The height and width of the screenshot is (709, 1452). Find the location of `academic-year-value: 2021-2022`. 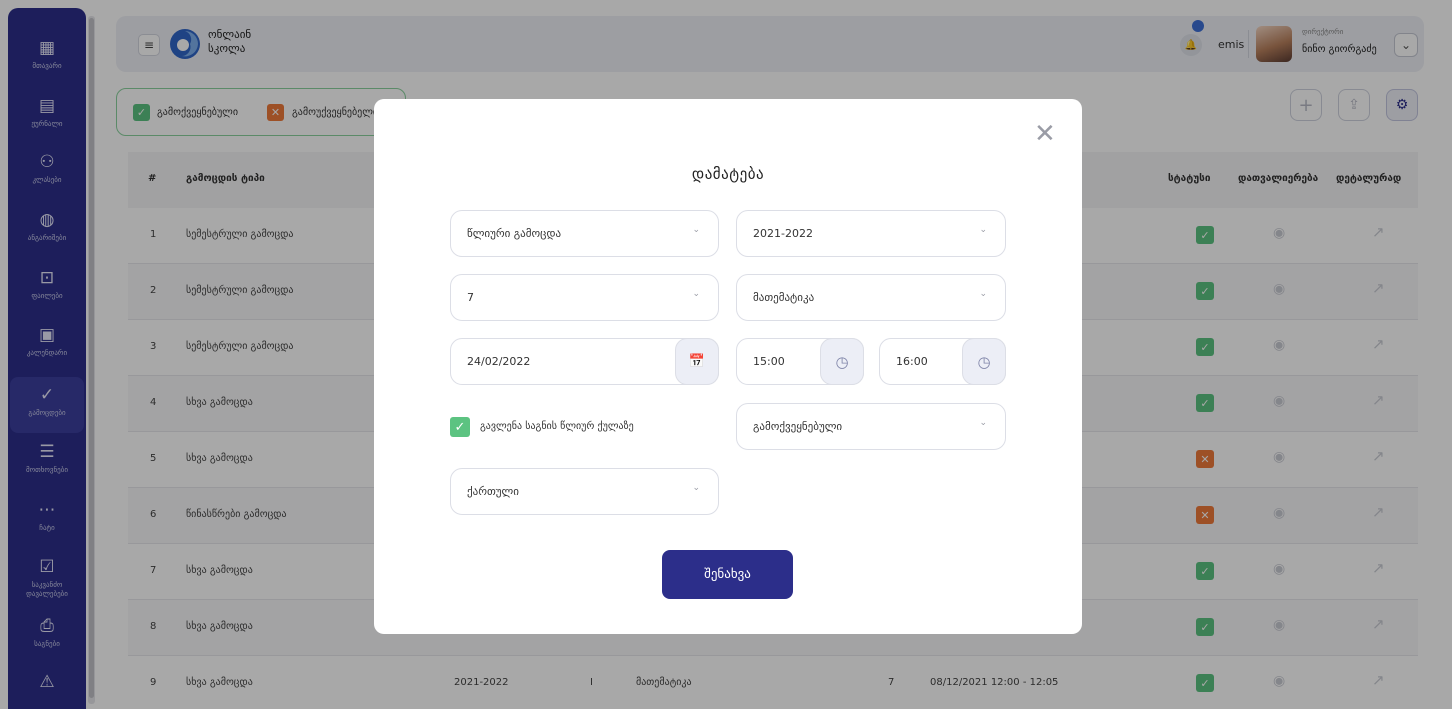

academic-year-value: 2021-2022 is located at coordinates (783, 233).